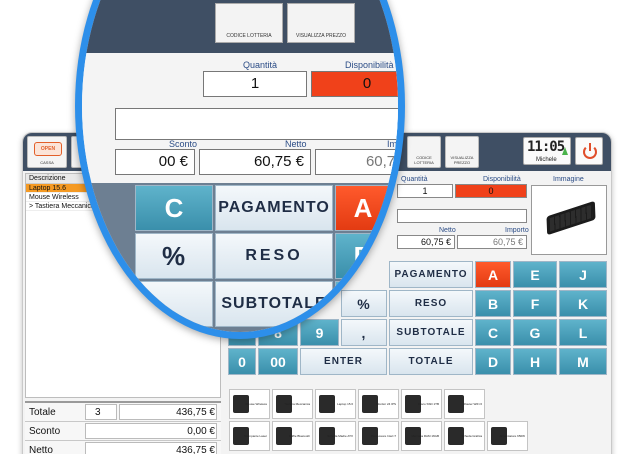 This screenshot has width=625, height=454. What do you see at coordinates (98, 412) in the screenshot?
I see `totals-qty: 3` at bounding box center [98, 412].